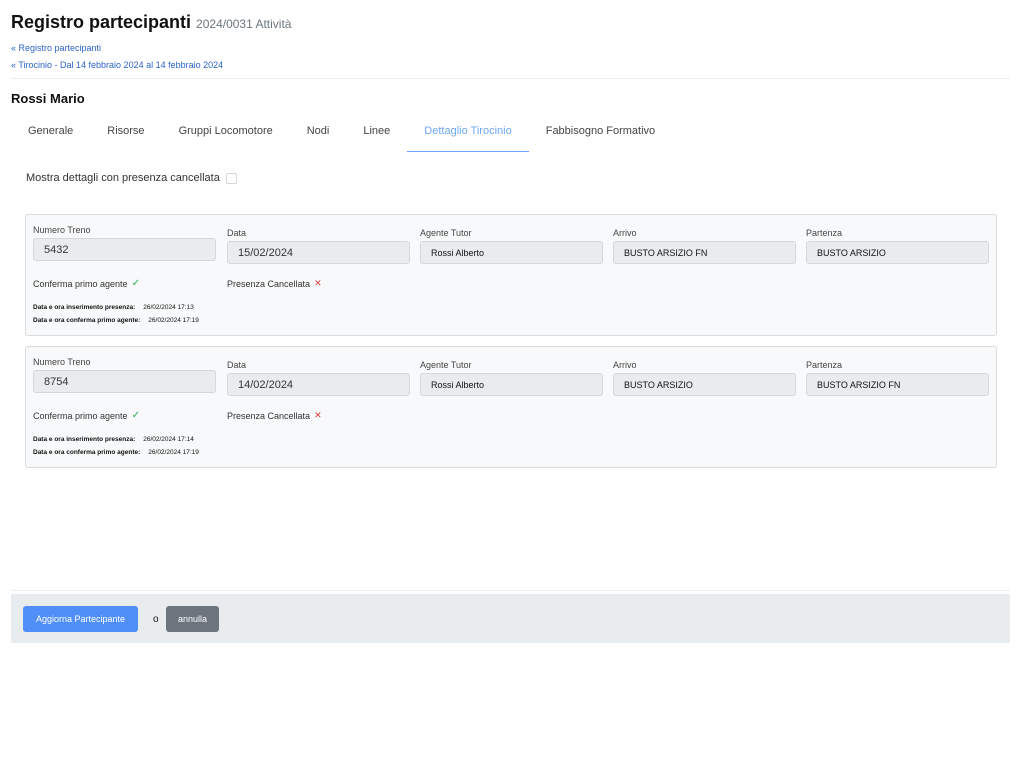 The width and height of the screenshot is (1024, 769). What do you see at coordinates (510, 618) in the screenshot?
I see `form-footer: Aggiorna Partecipante o annulla` at bounding box center [510, 618].